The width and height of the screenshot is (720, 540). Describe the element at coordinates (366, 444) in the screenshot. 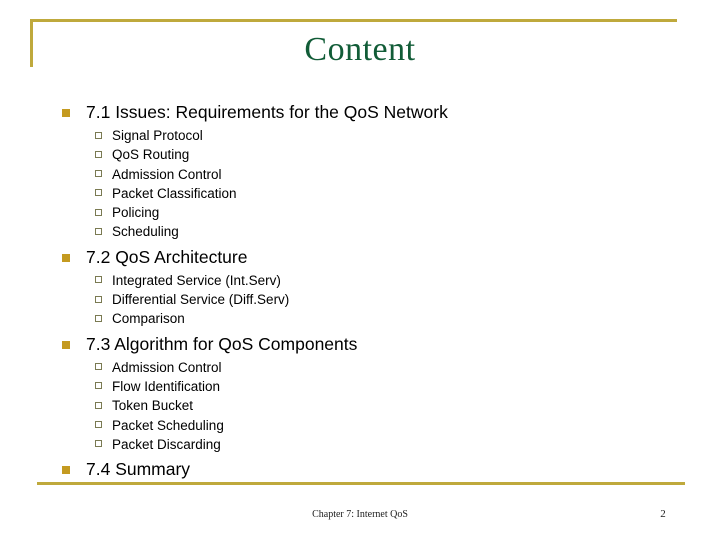

I see `outline-subitem: Packet Discarding` at that location.